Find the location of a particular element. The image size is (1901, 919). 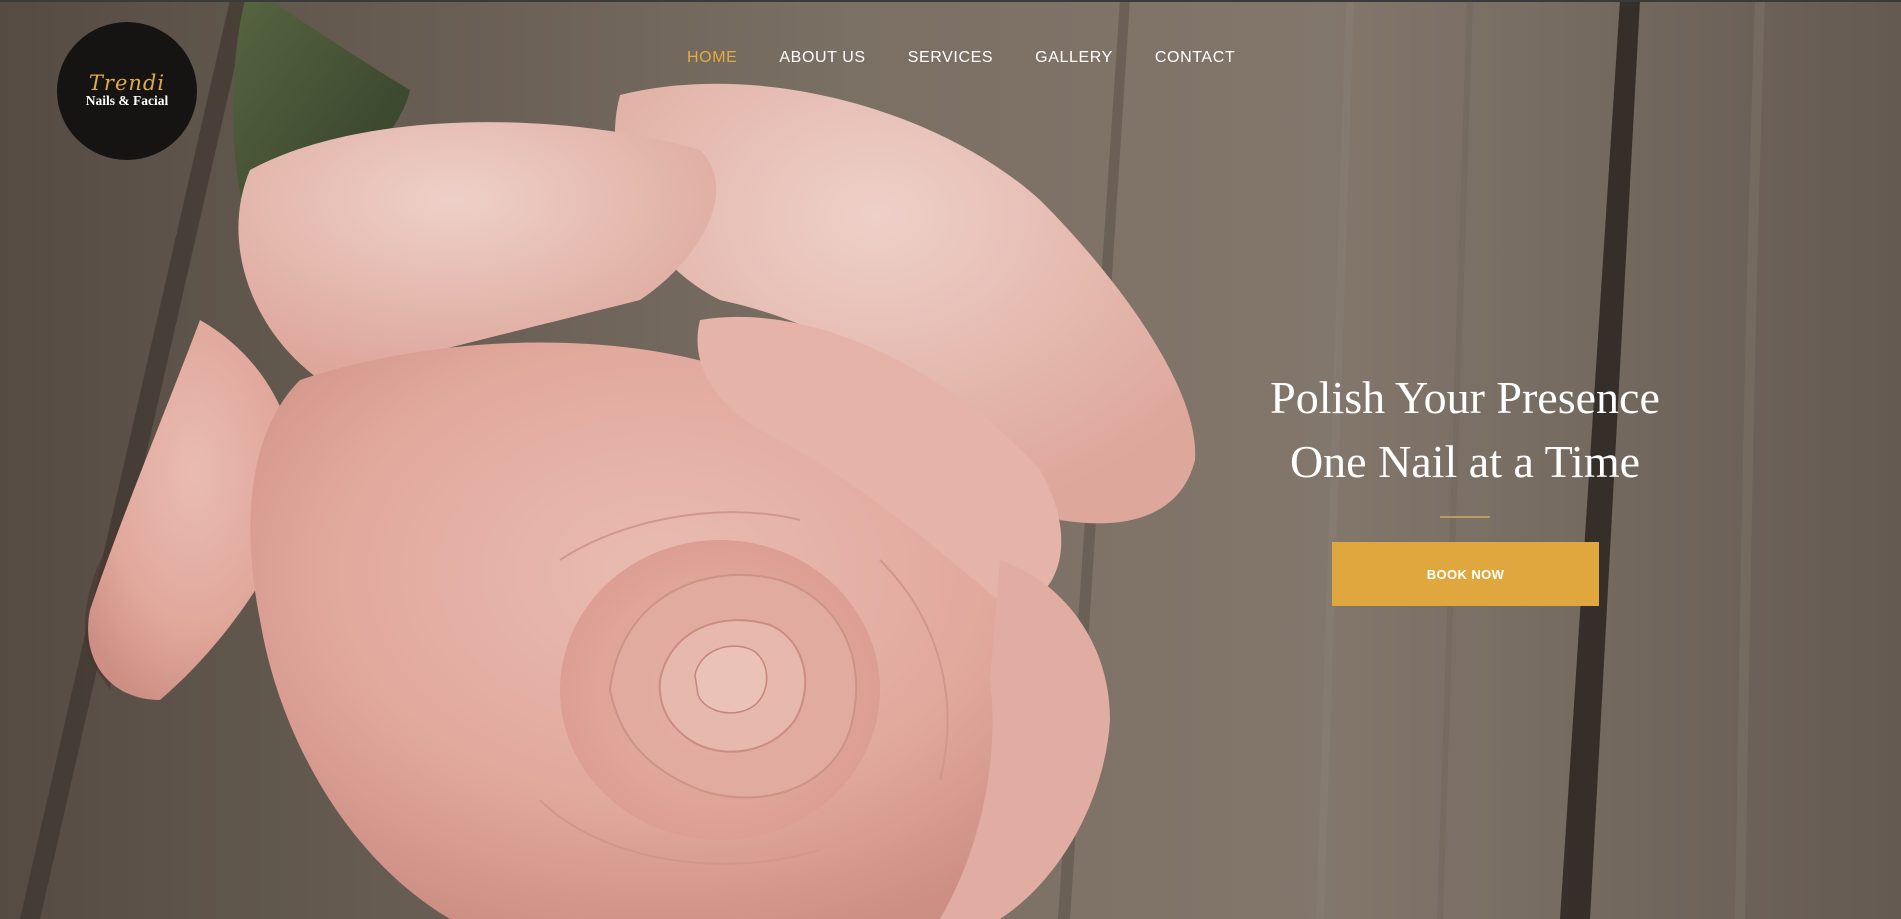

logo-subtitle: Nails & Facial is located at coordinates (127, 100).